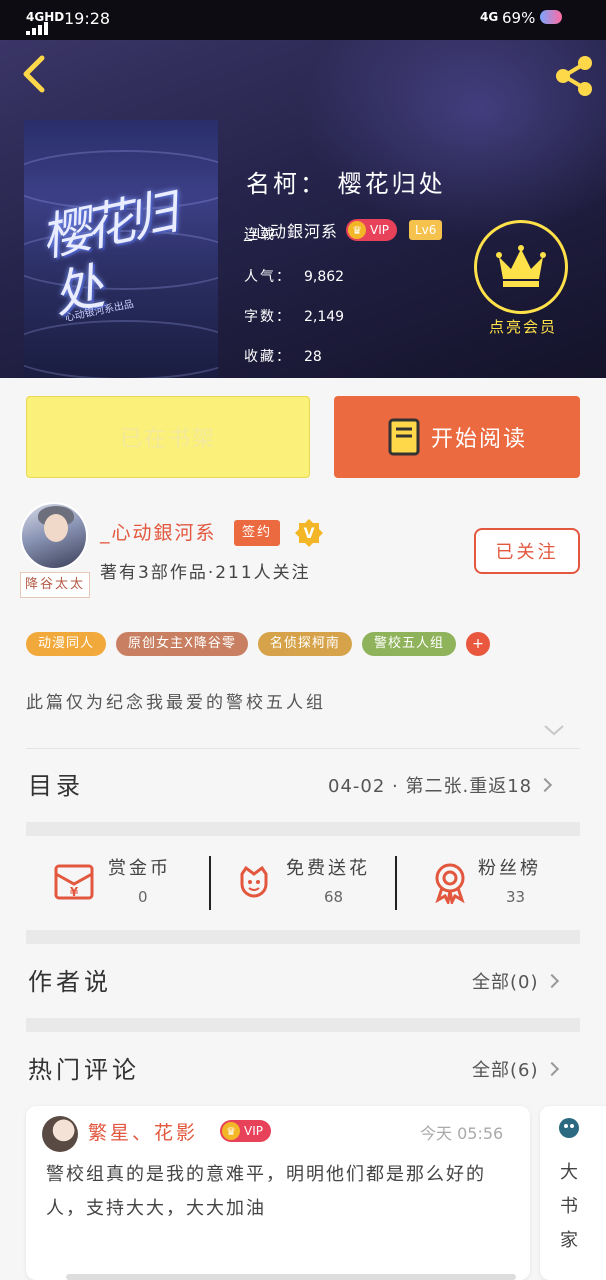 This screenshot has width=606, height=1280. I want to click on stat-value: 9,862, so click(324, 277).